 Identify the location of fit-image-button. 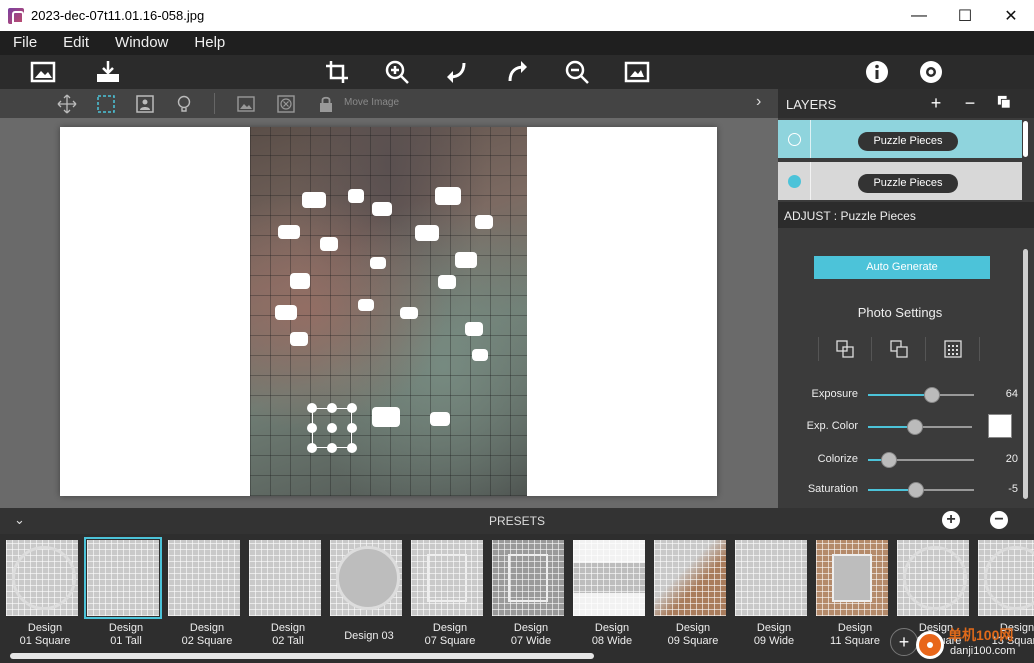
(637, 72).